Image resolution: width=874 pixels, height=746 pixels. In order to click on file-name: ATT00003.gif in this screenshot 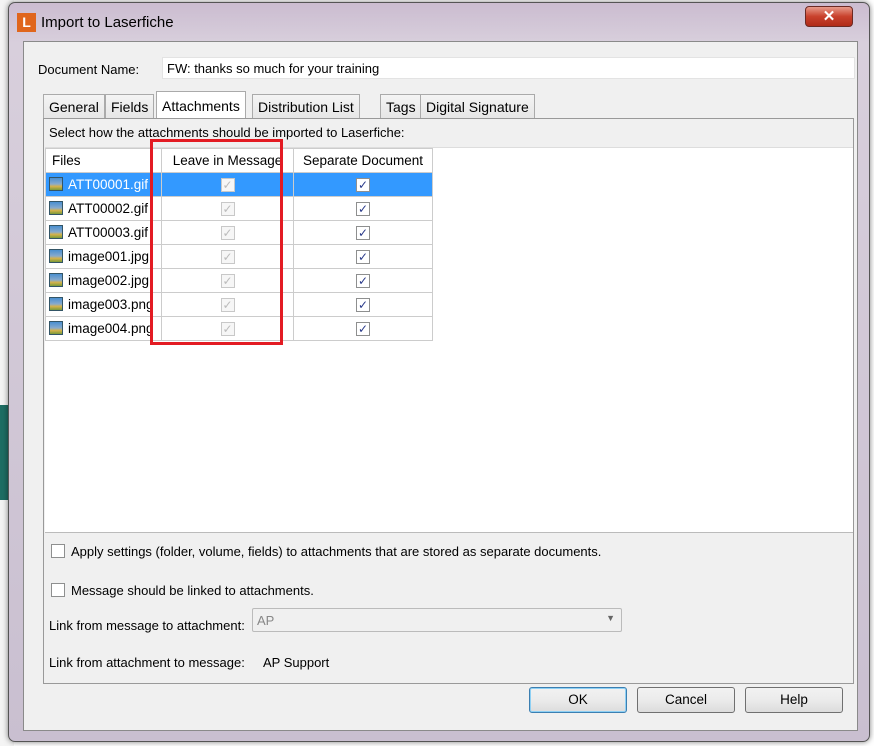, I will do `click(108, 232)`.